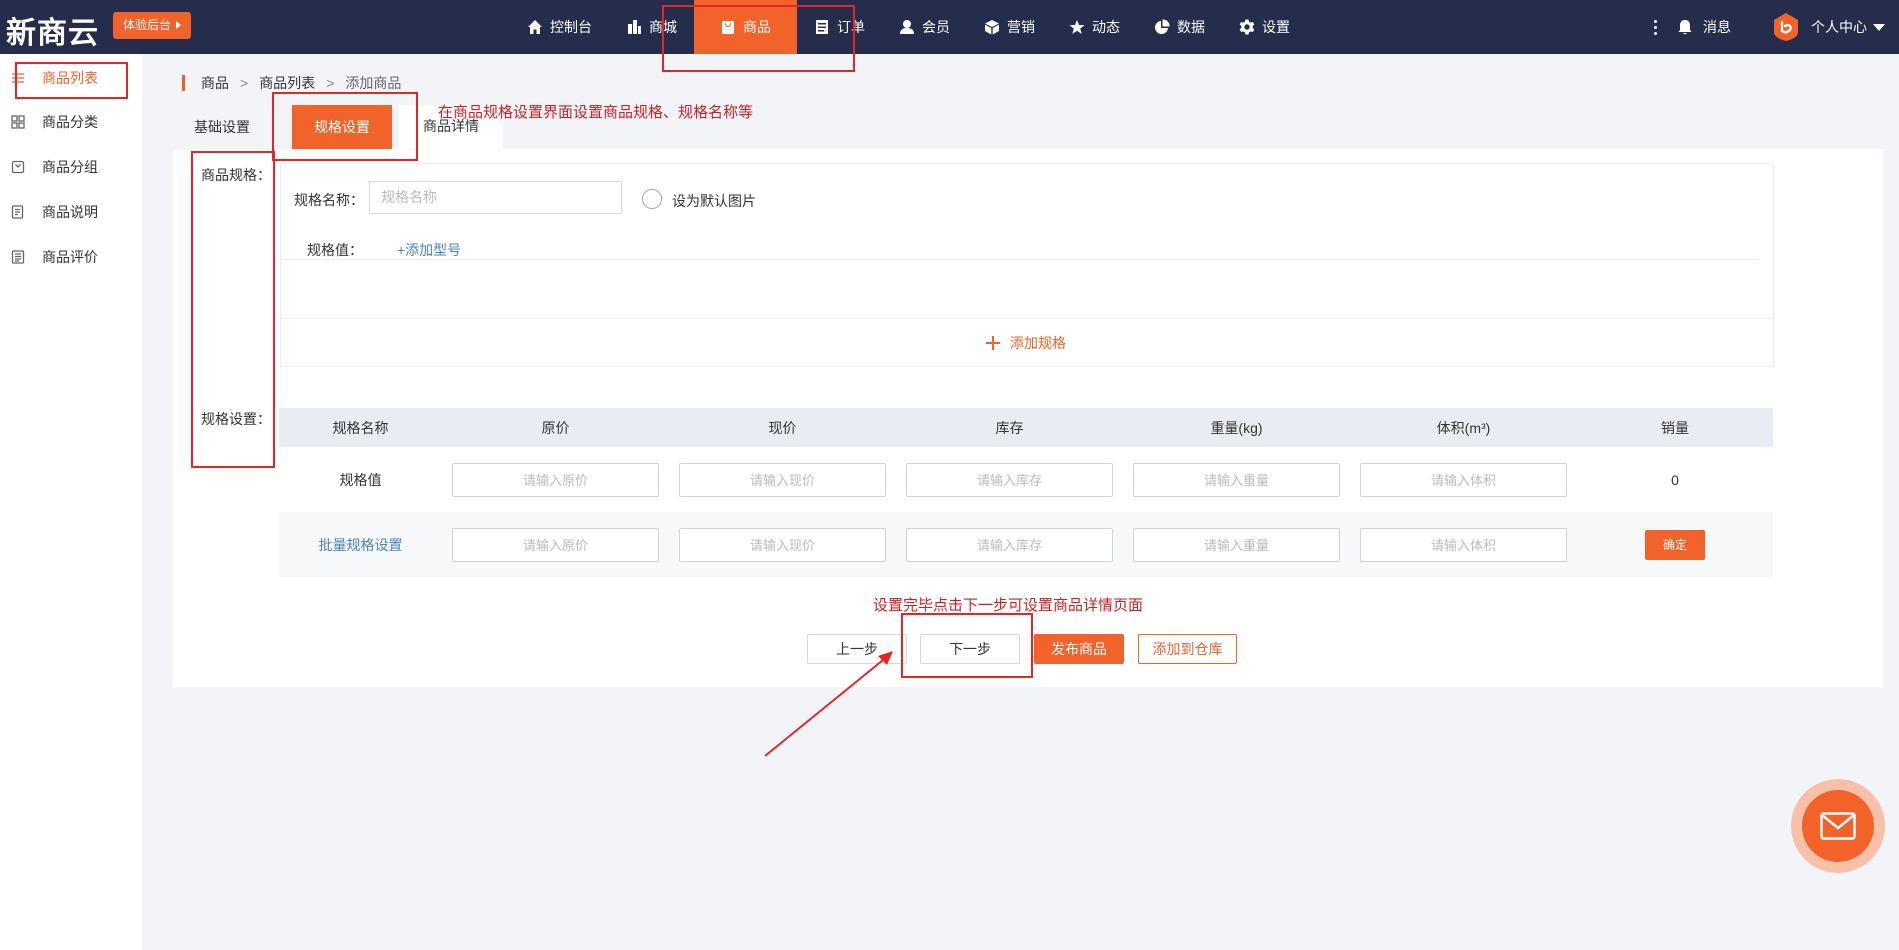 The image size is (1899, 950). What do you see at coordinates (1009, 544) in the screenshot?
I see `batch-stock-input: 请输入库存` at bounding box center [1009, 544].